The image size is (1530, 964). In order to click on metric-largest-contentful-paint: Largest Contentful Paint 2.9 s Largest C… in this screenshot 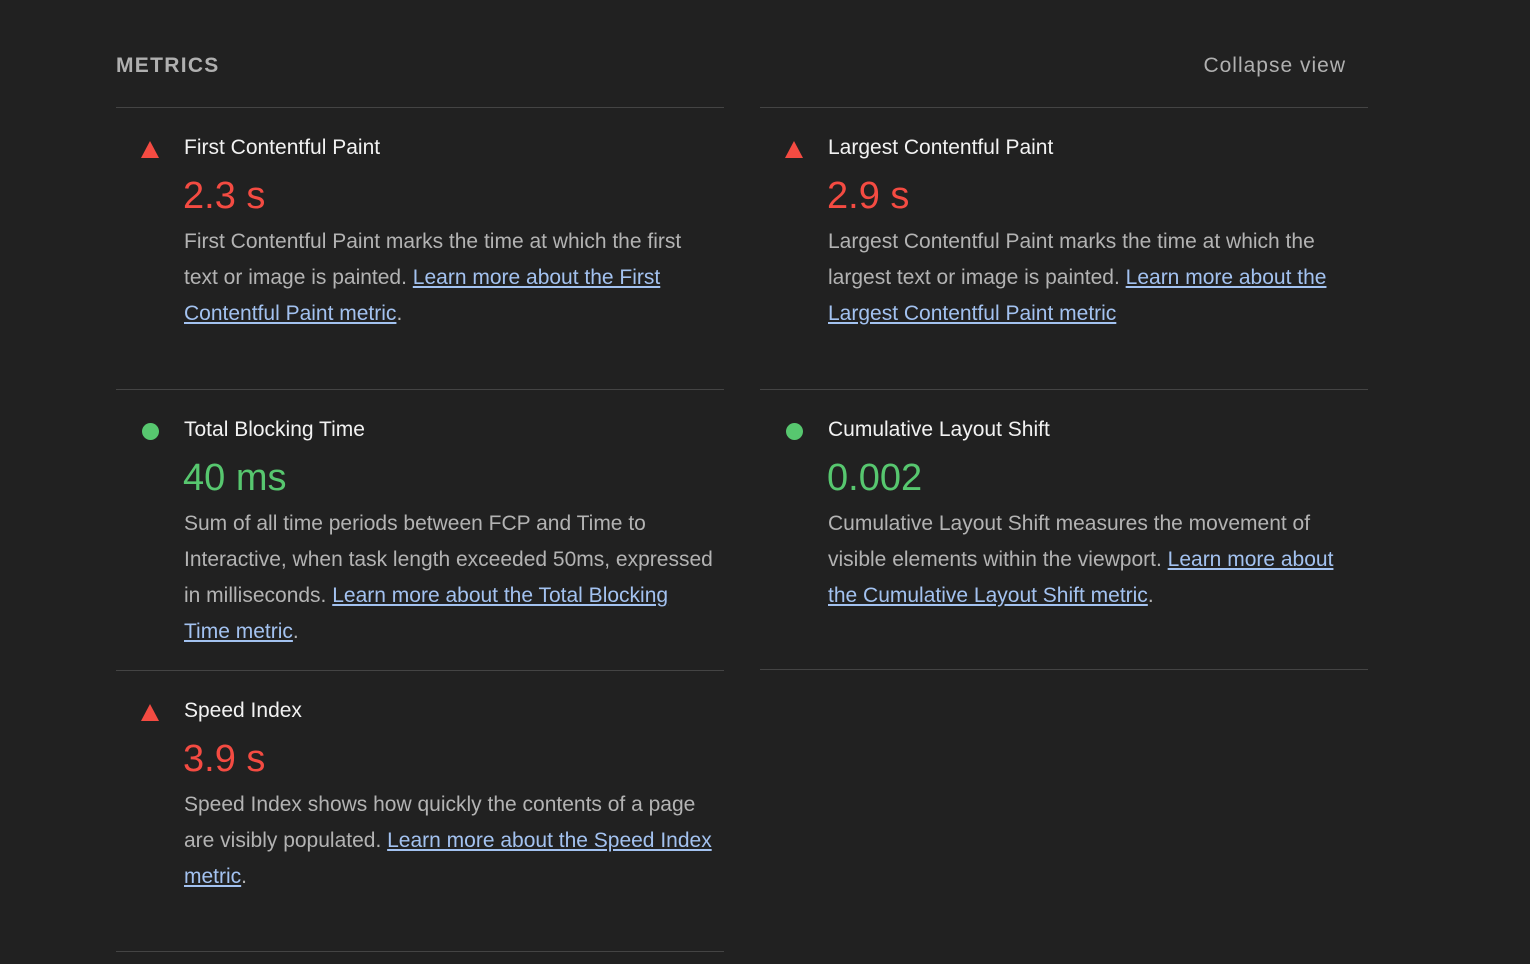, I will do `click(1064, 247)`.